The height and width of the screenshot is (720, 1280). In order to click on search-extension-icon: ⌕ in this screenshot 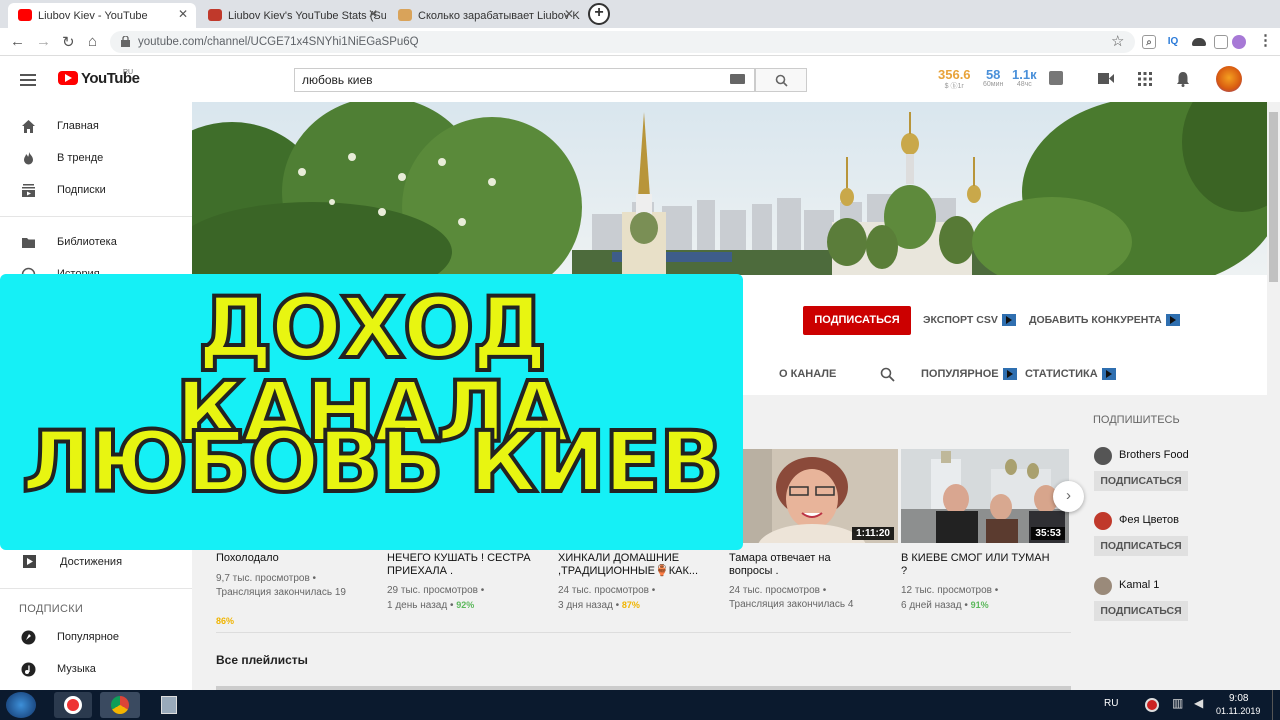, I will do `click(1149, 42)`.